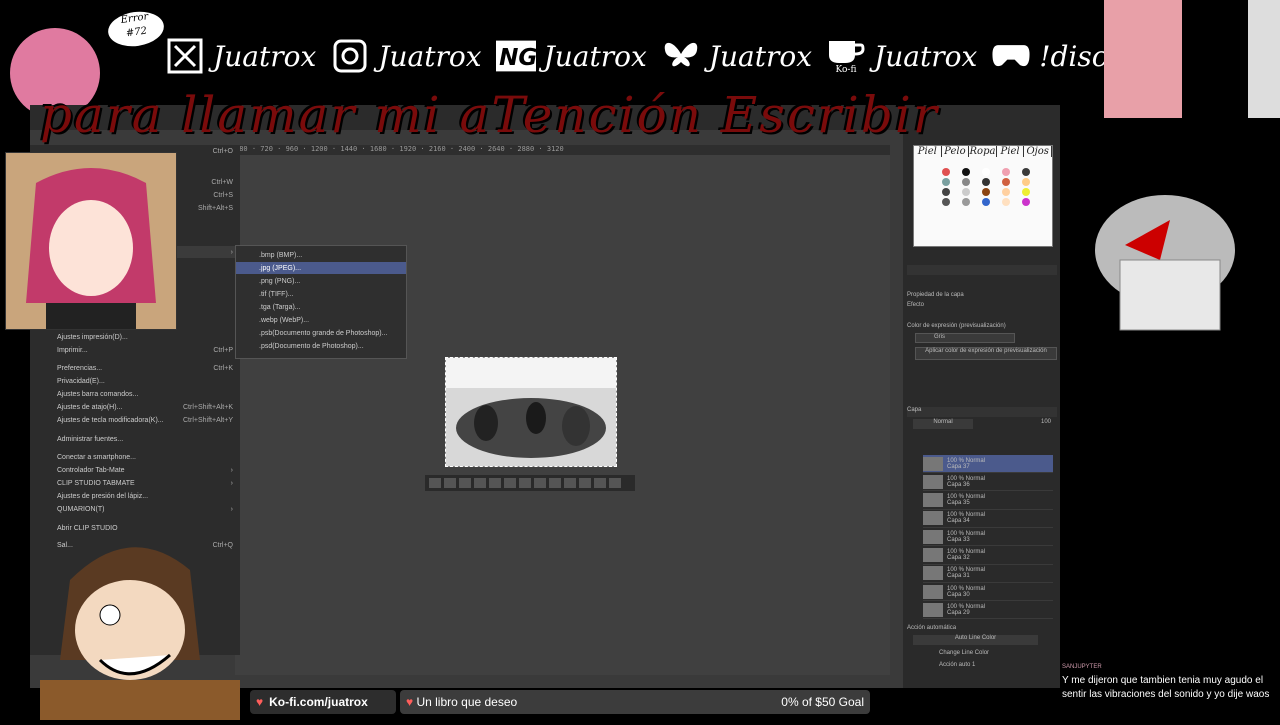 Image resolution: width=1280 pixels, height=725 pixels. Describe the element at coordinates (988, 519) in the screenshot. I see `layer-row: 100 % Normal Capa 34` at that location.